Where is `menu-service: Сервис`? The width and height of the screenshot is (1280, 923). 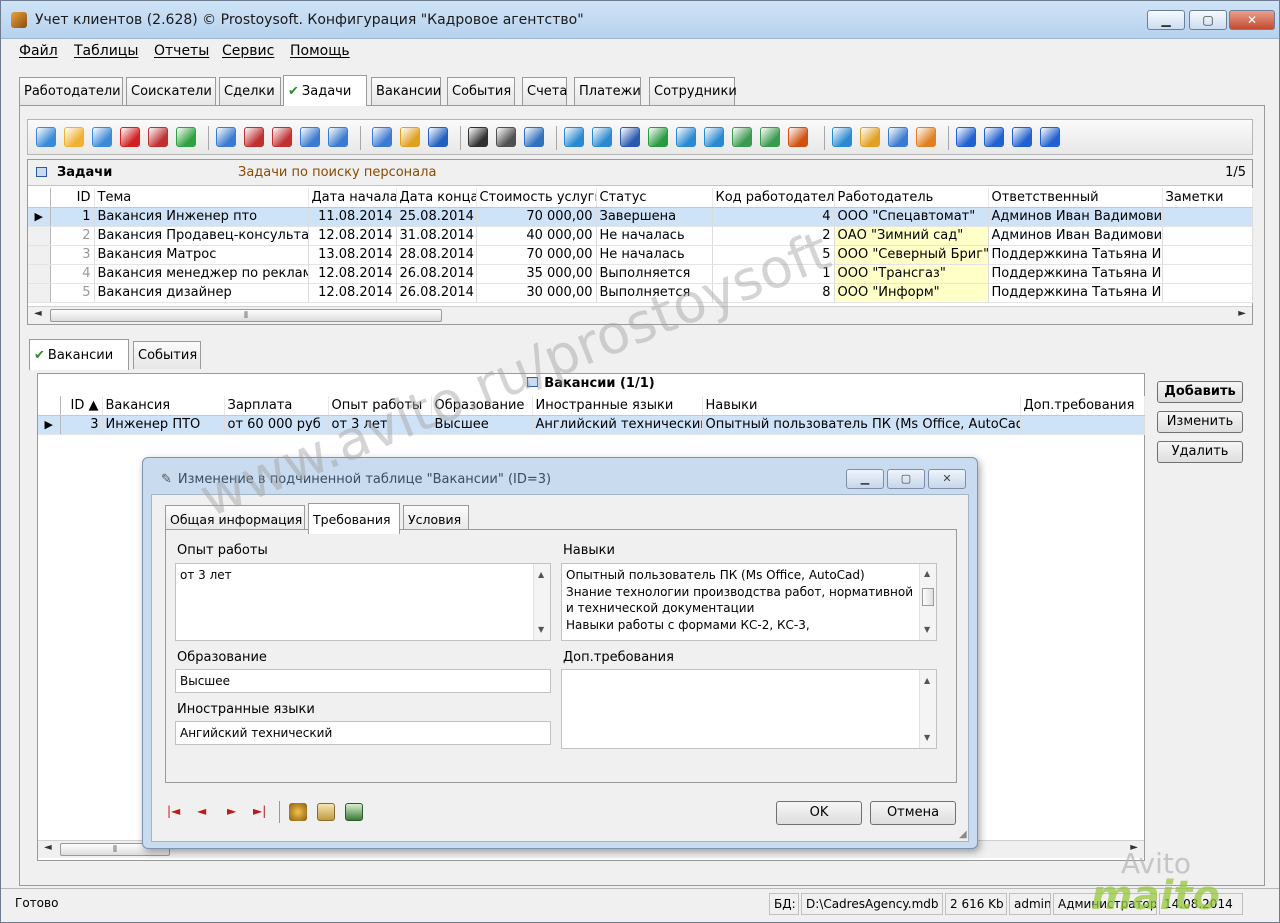 menu-service: Сервис is located at coordinates (248, 51).